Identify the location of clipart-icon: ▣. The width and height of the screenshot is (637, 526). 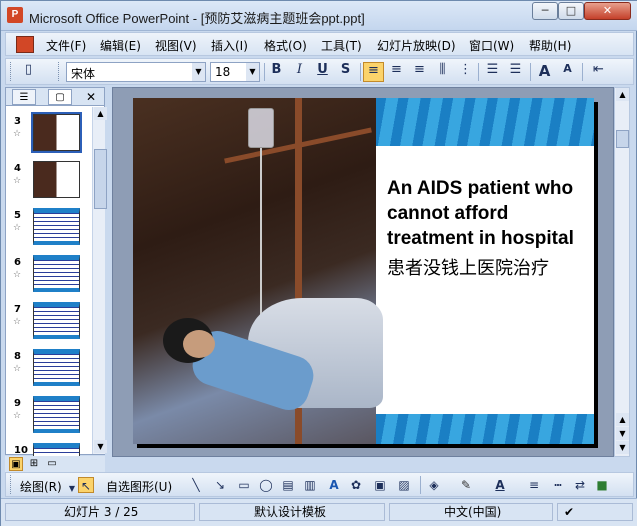
(380, 485).